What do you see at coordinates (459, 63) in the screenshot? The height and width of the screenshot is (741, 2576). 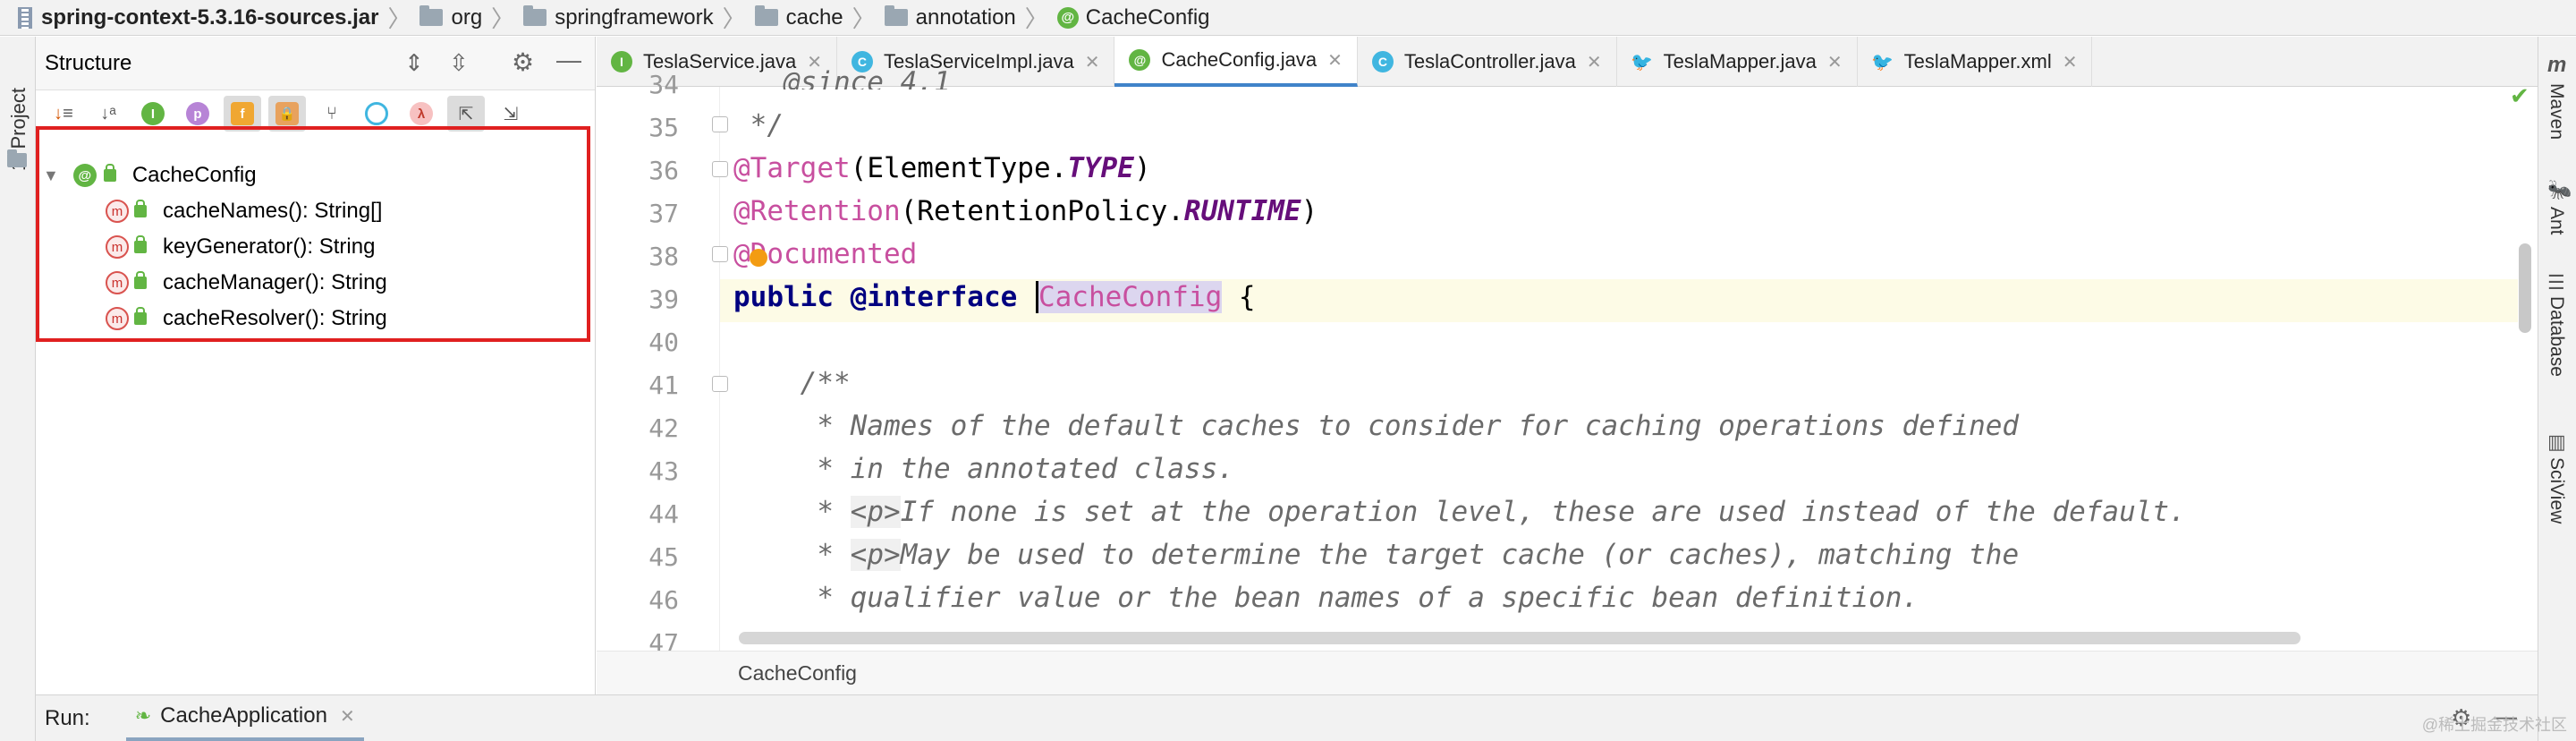 I see `collapse-all-icon: ⇳` at bounding box center [459, 63].